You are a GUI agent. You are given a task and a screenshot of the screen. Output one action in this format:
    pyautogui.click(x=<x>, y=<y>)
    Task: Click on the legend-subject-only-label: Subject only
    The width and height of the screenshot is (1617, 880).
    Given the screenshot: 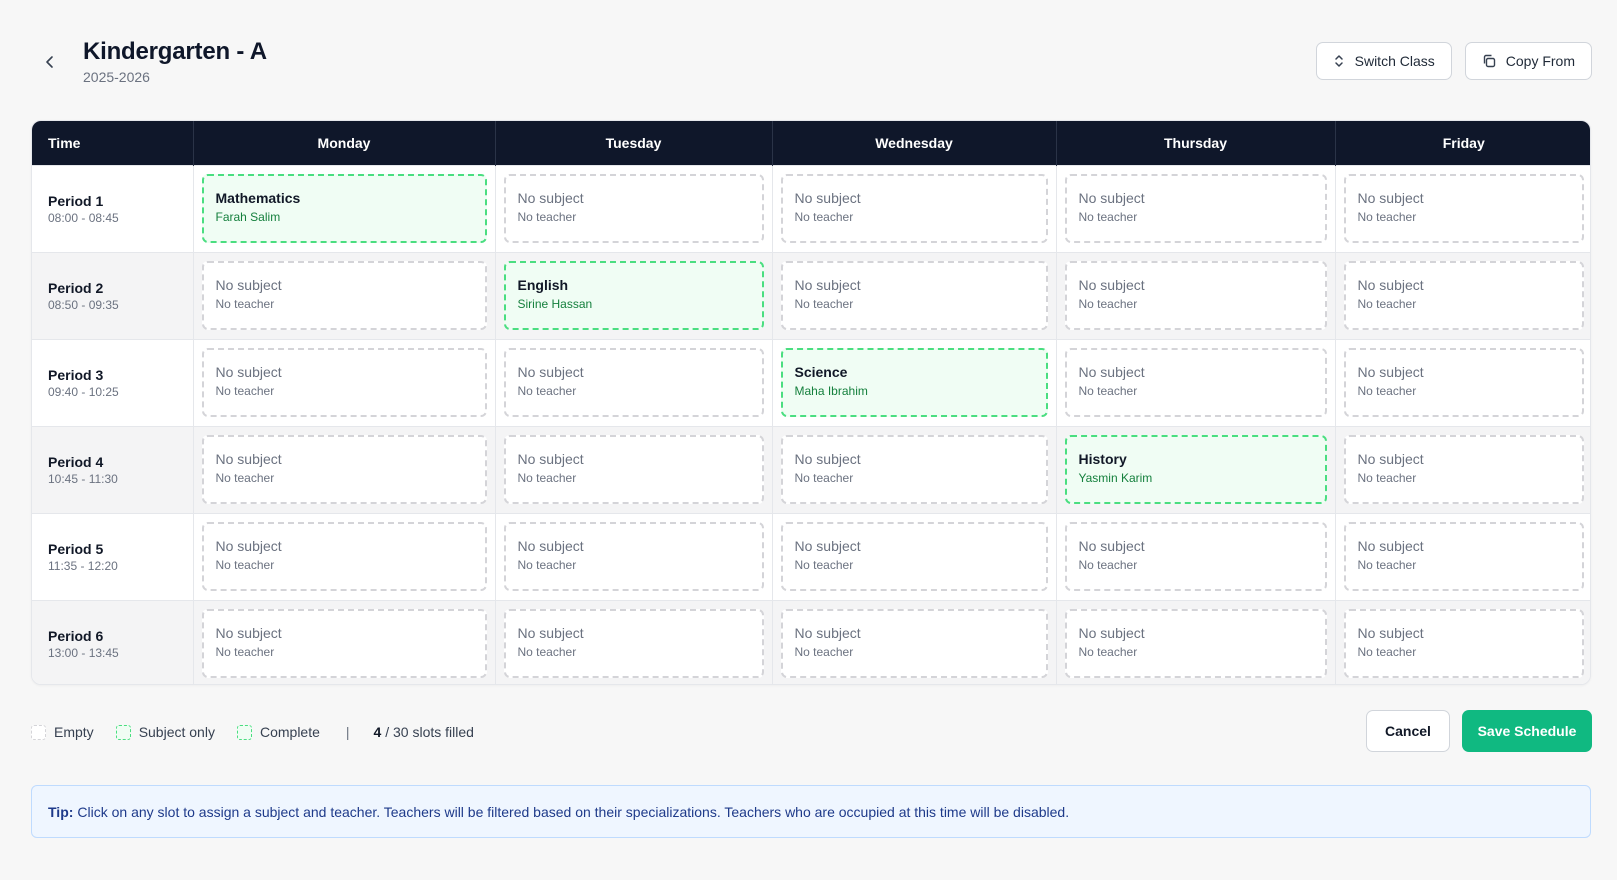 What is the action you would take?
    pyautogui.click(x=176, y=732)
    